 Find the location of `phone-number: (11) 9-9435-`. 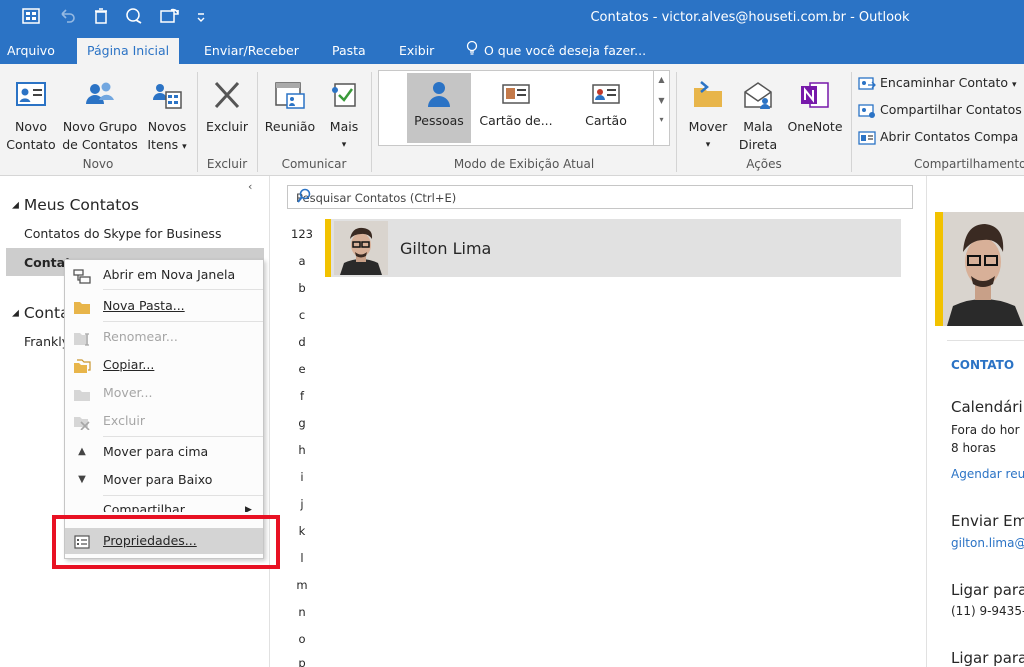

phone-number: (11) 9-9435- is located at coordinates (987, 611).